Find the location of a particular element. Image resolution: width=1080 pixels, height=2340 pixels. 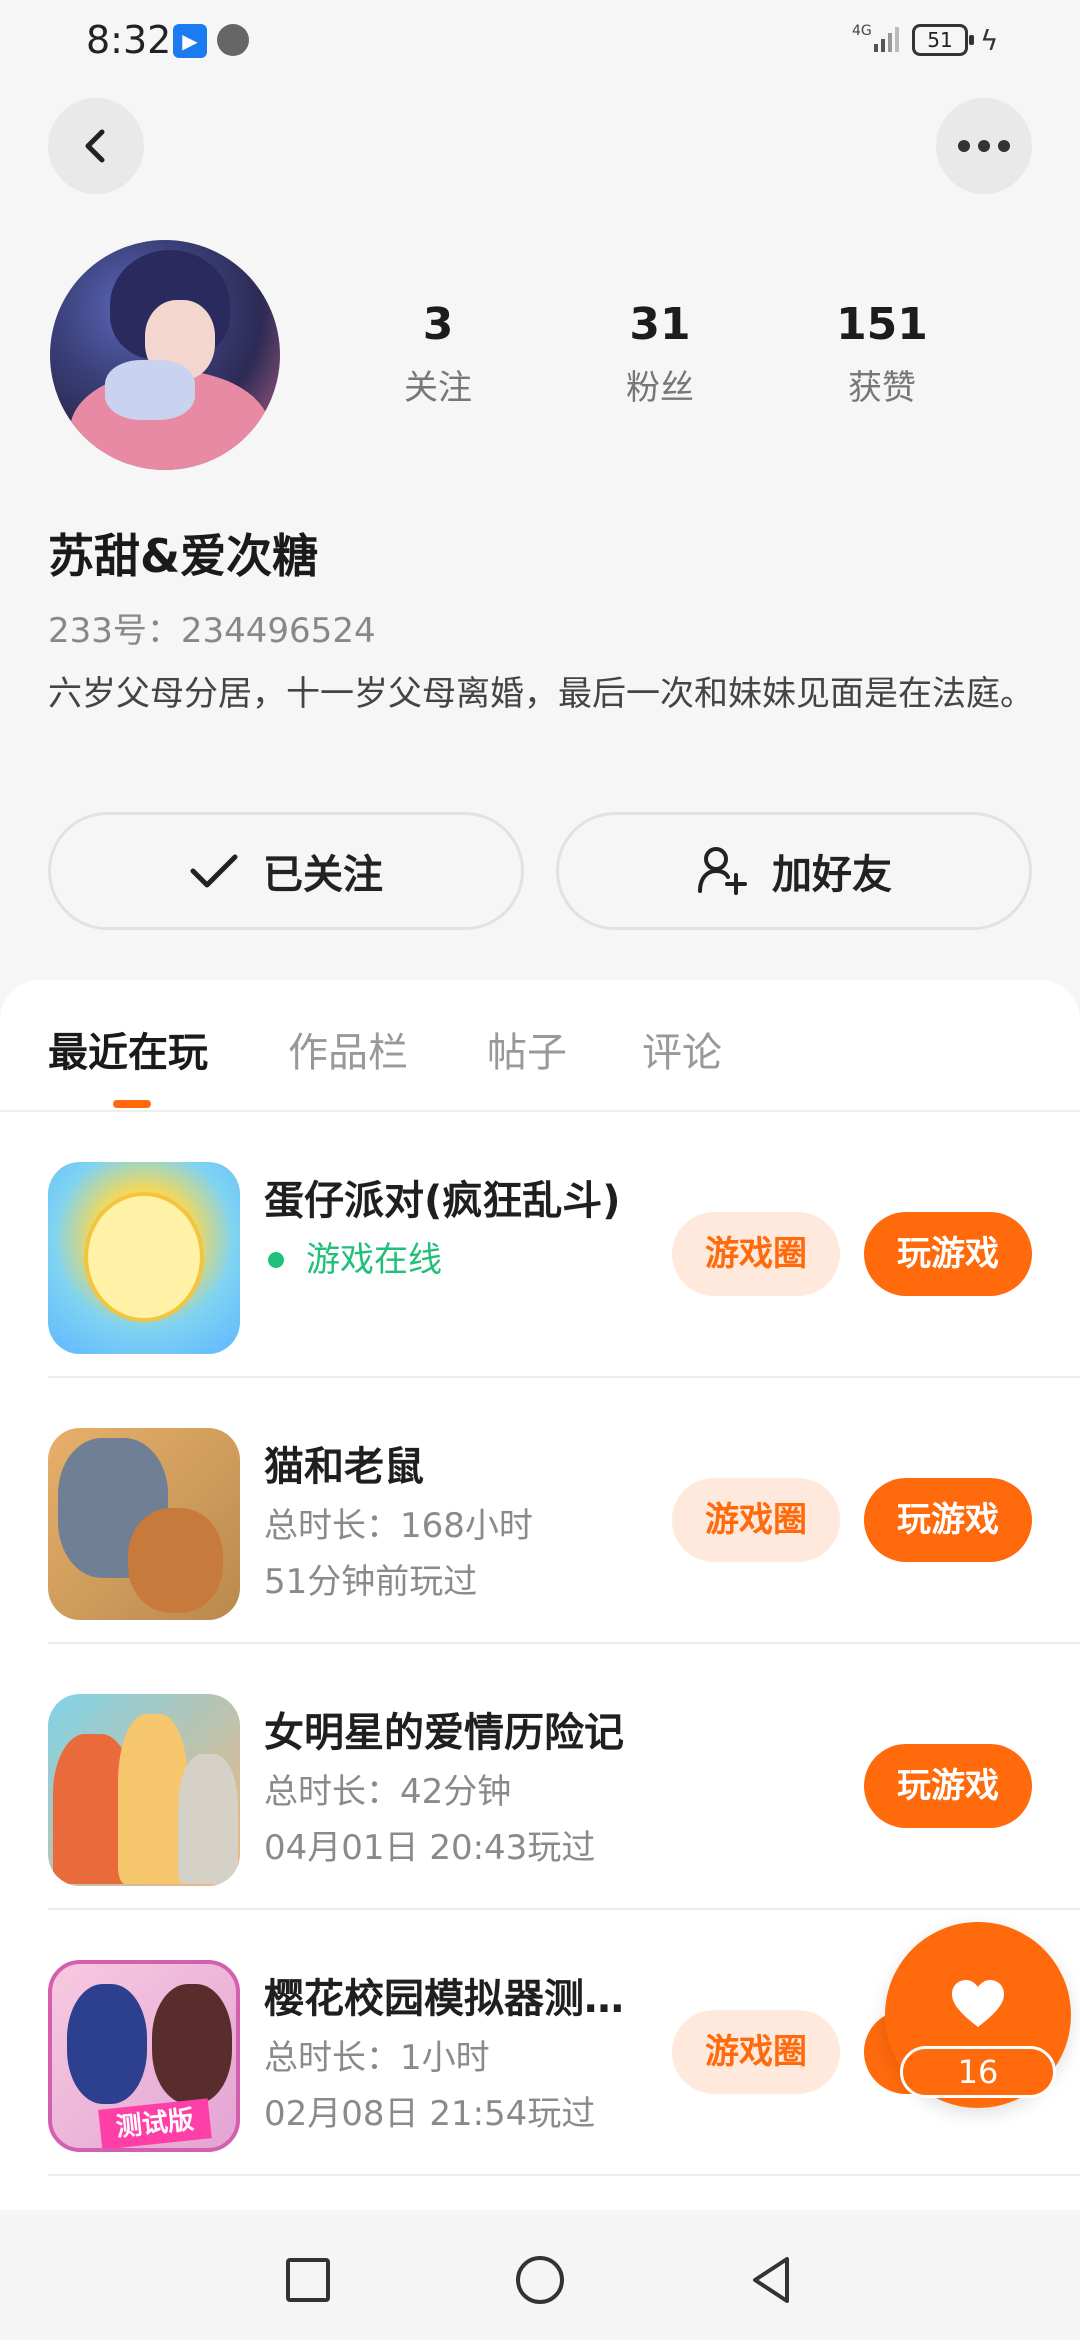

check-icon is located at coordinates (214, 871).